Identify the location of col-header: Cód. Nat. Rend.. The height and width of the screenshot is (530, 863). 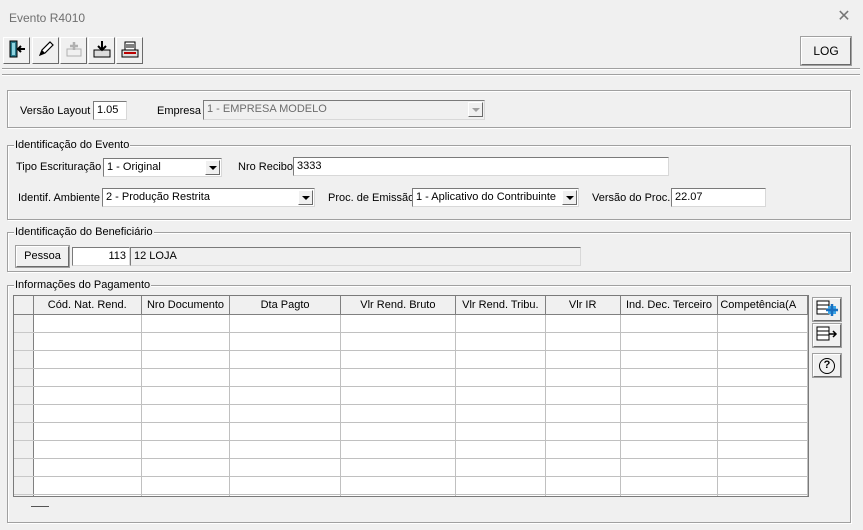
(87, 305).